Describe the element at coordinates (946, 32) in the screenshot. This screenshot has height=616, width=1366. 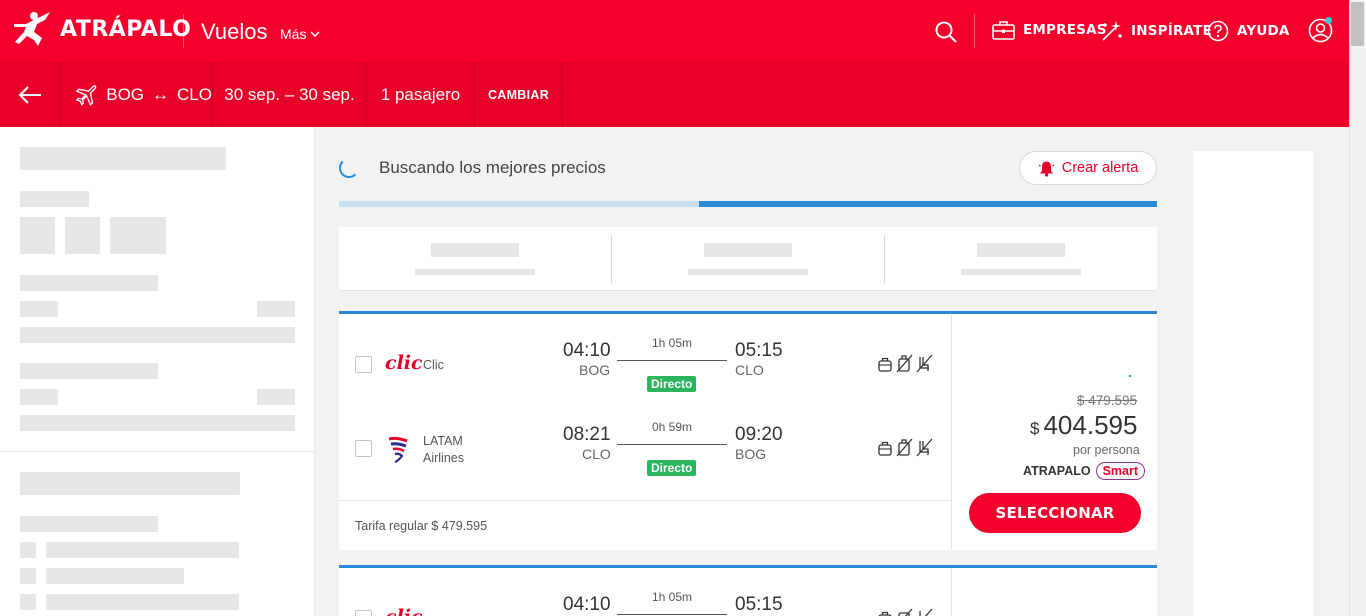
I see `search-icon` at that location.